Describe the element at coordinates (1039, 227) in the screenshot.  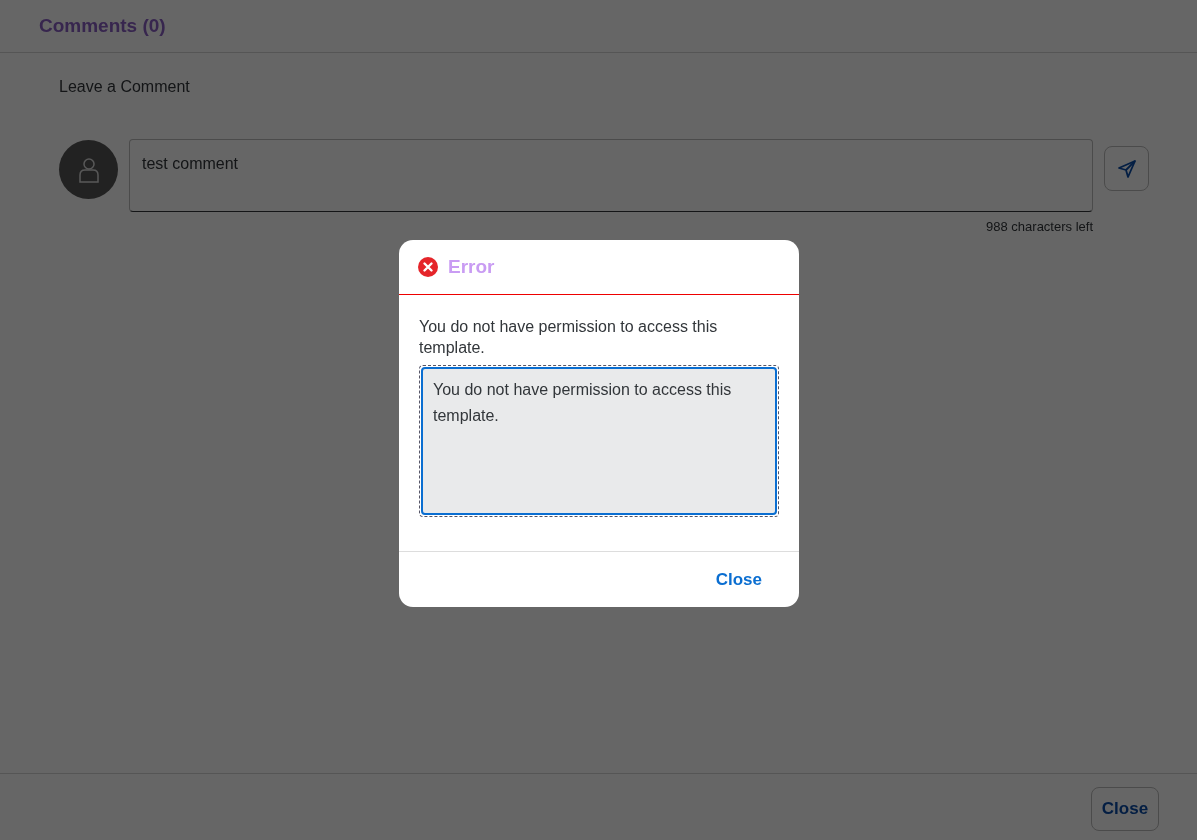
I see `characters-left: 988 characters left` at that location.